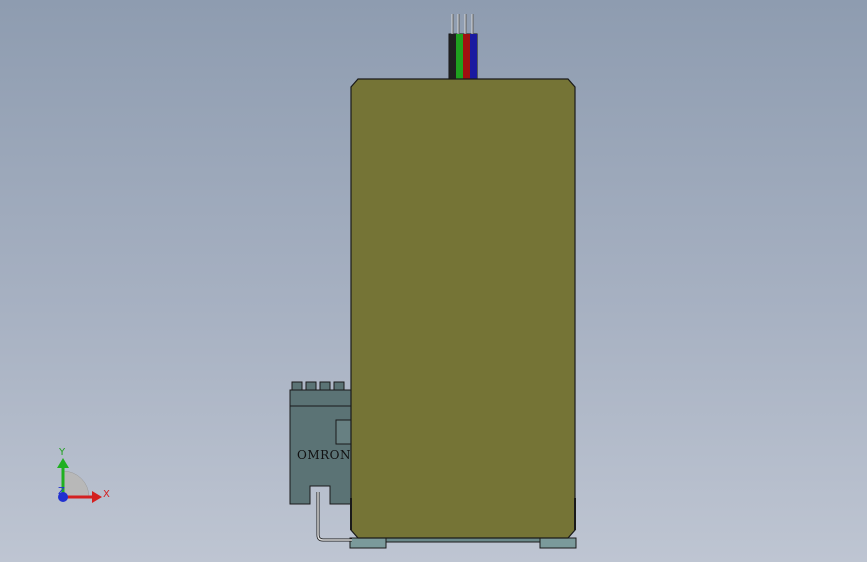  What do you see at coordinates (463, 24) in the screenshot?
I see `wire-tips` at bounding box center [463, 24].